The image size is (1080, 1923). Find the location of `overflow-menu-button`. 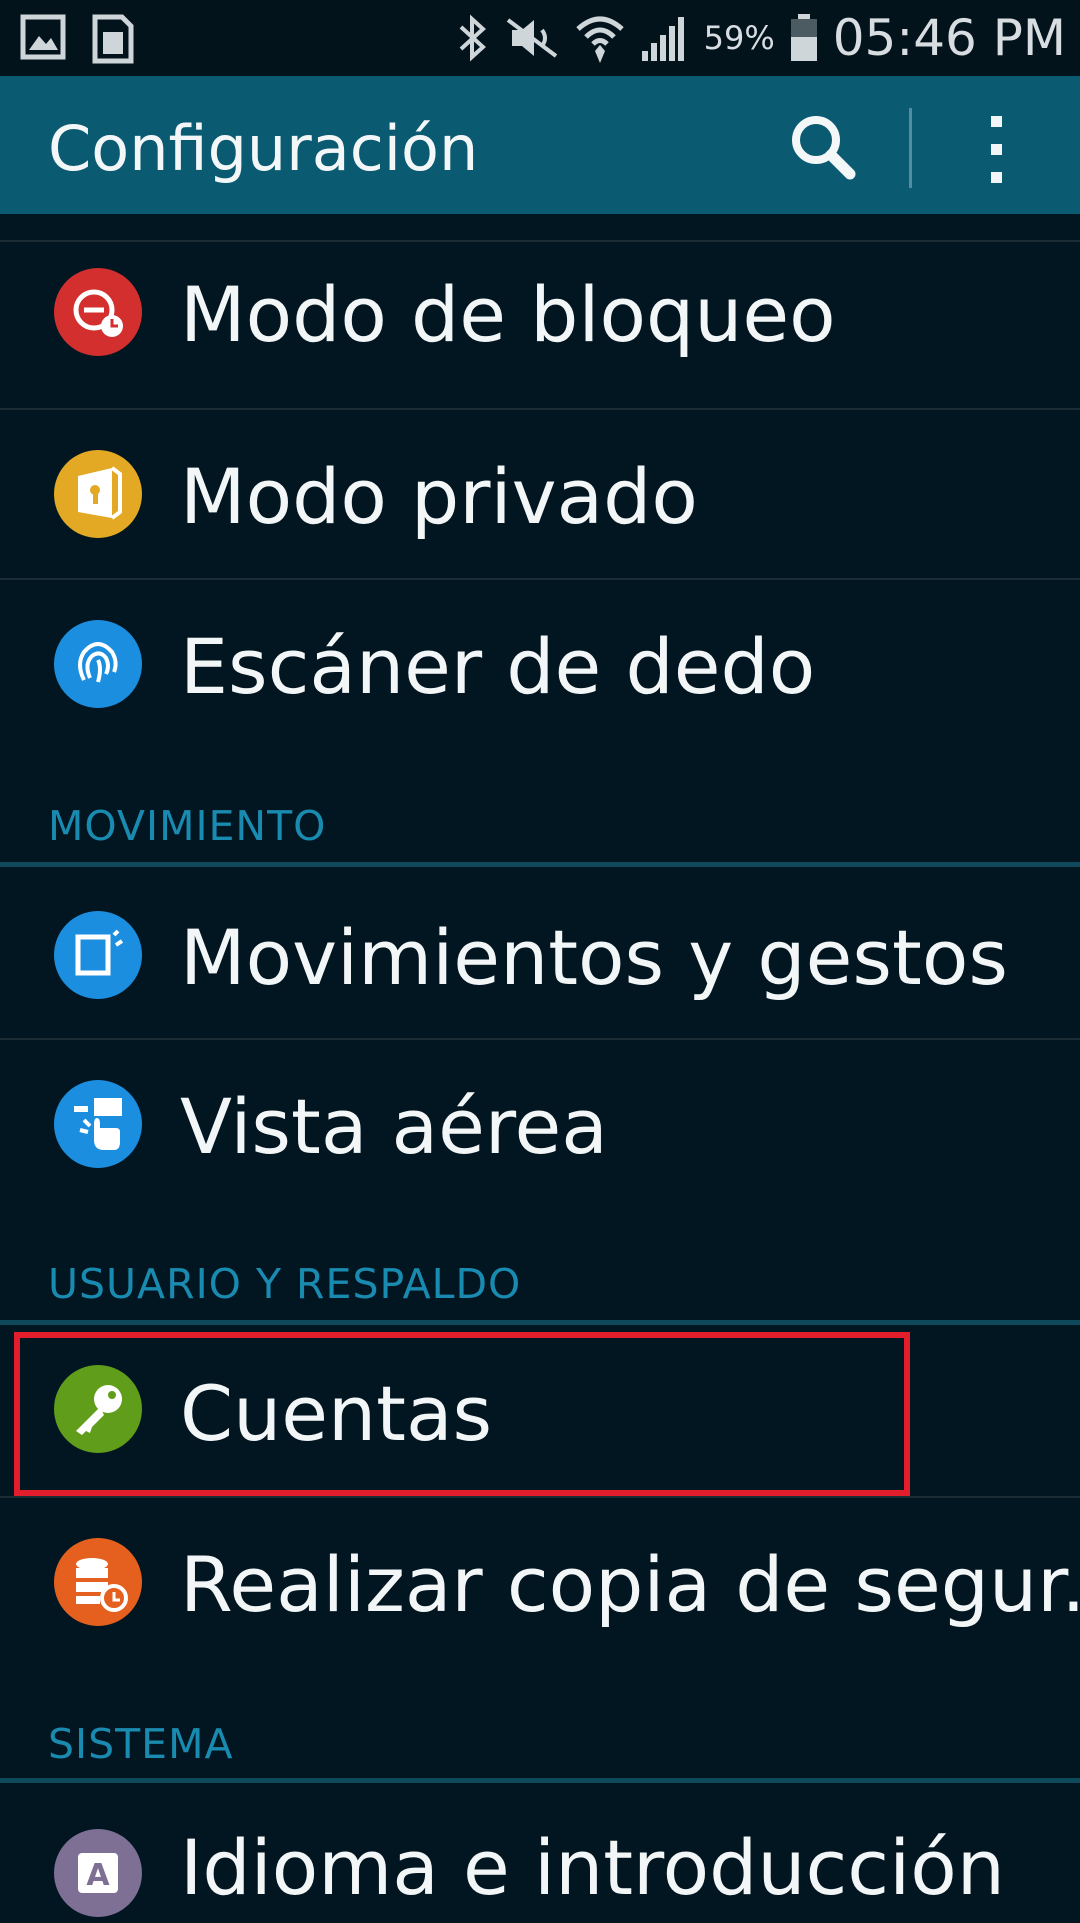

overflow-menu-button is located at coordinates (995, 149).